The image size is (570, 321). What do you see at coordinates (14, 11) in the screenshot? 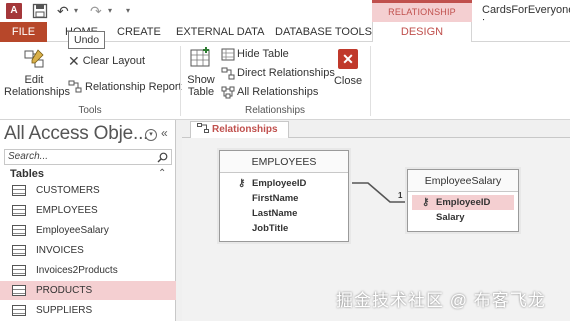
I see `access-app-icon: A` at bounding box center [14, 11].